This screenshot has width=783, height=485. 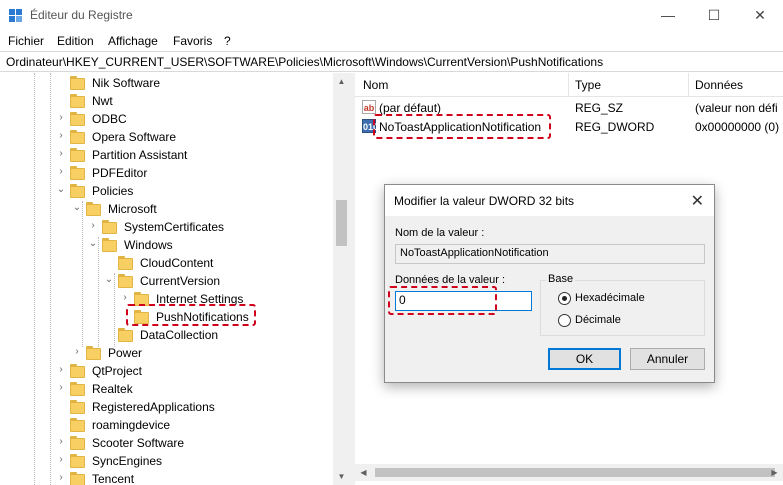 I want to click on radio-hex-label: Hexadécimale, so click(x=610, y=298).